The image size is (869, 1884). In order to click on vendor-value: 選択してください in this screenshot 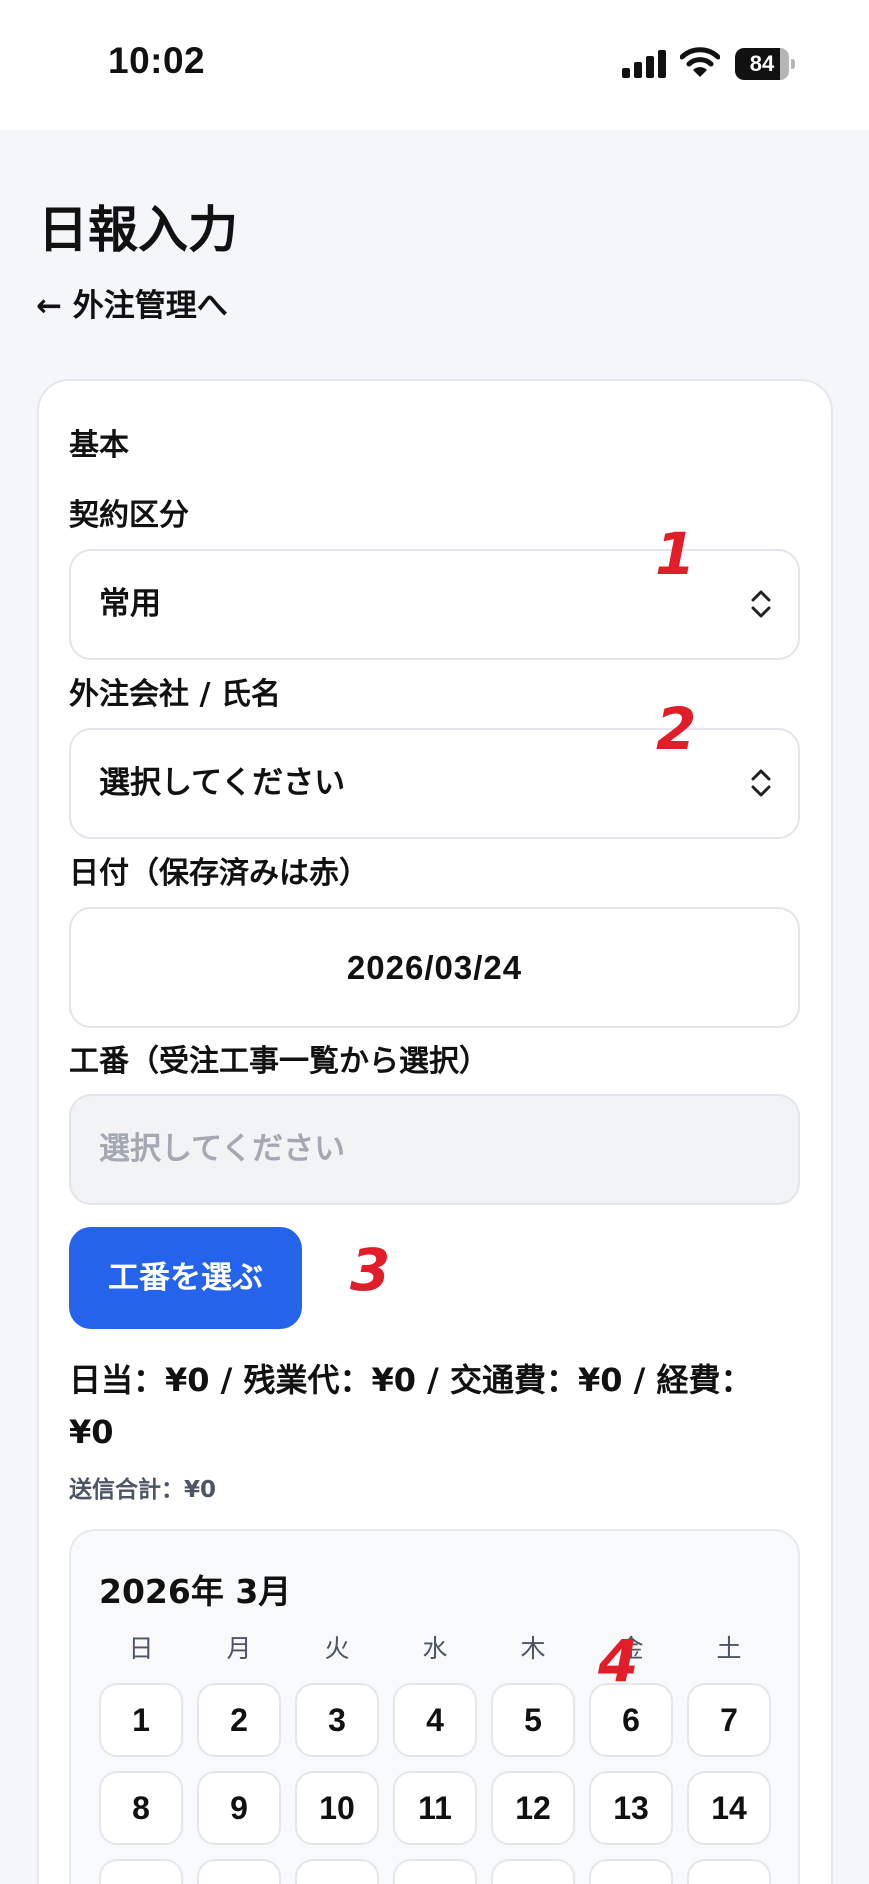, I will do `click(222, 783)`.